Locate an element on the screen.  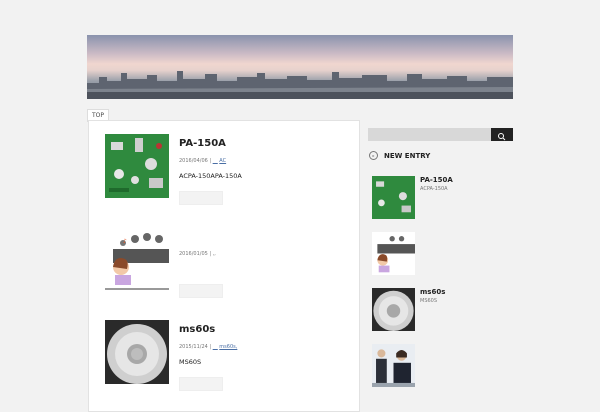
entry-thumbnail-circuit-board is located at coordinates (393, 197).